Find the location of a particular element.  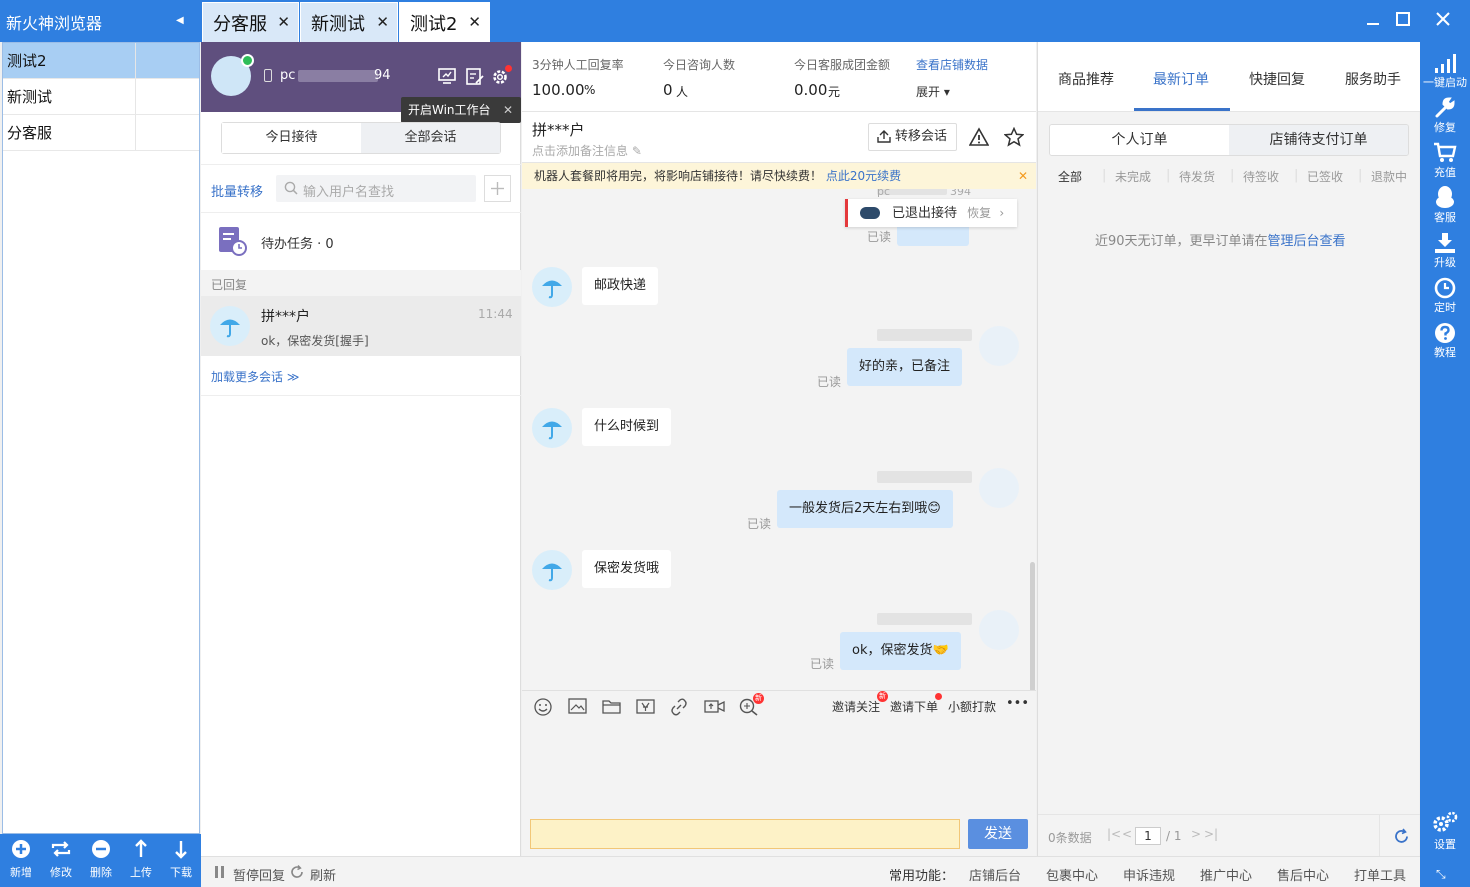

small-payment-button: 小额打款 is located at coordinates (972, 706).